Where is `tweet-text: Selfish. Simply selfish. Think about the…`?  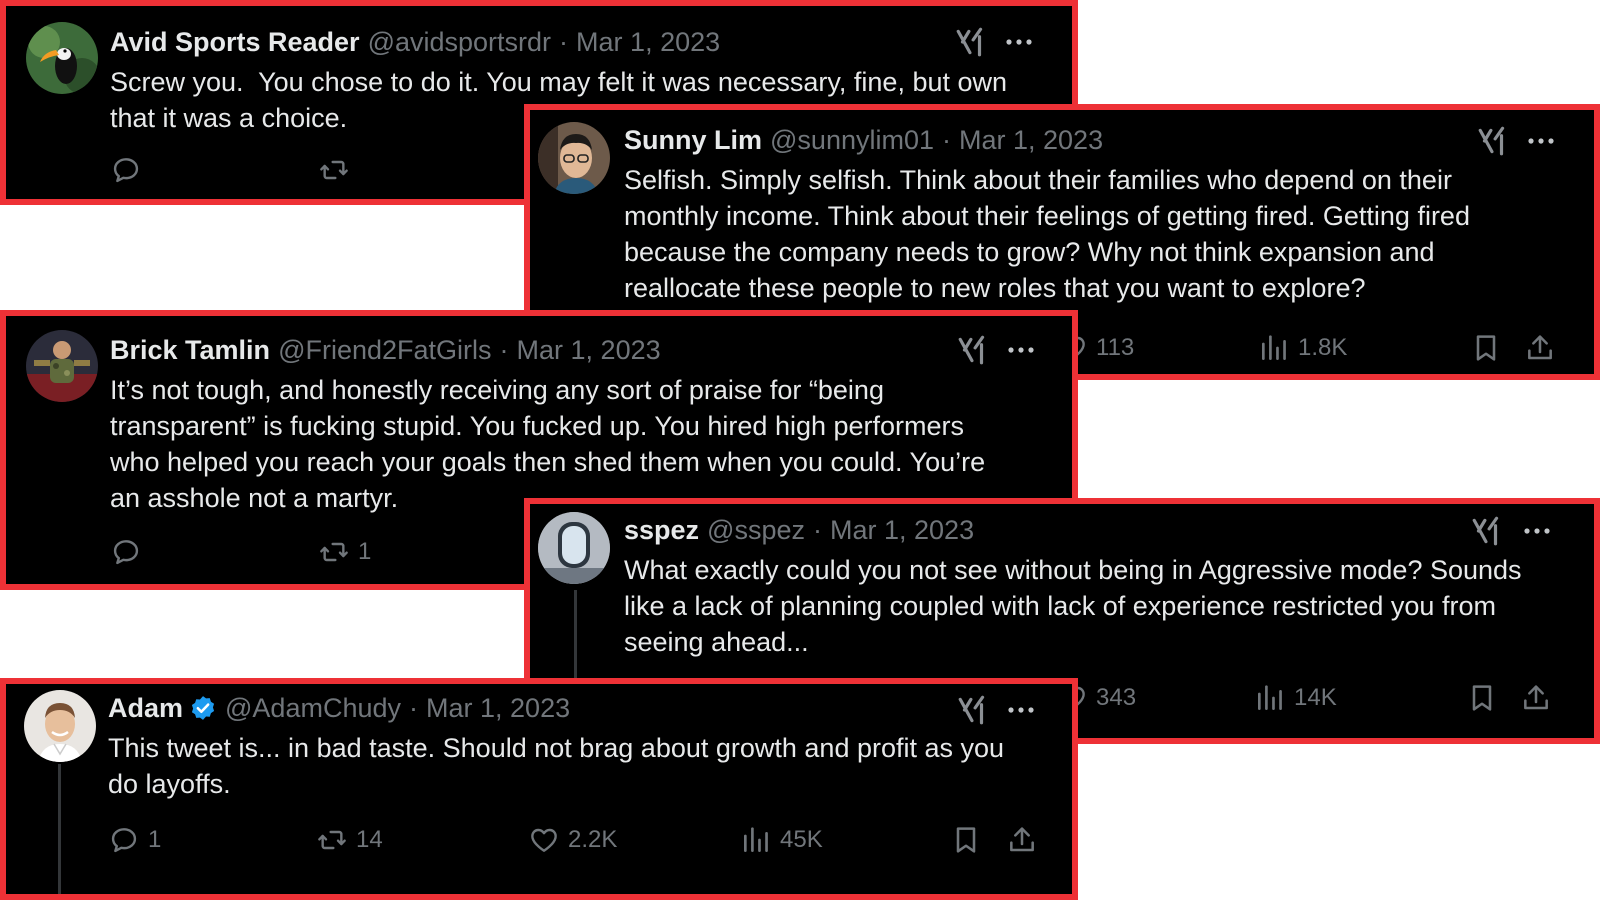 tweet-text: Selfish. Simply selfish. Think about the… is located at coordinates (1047, 234).